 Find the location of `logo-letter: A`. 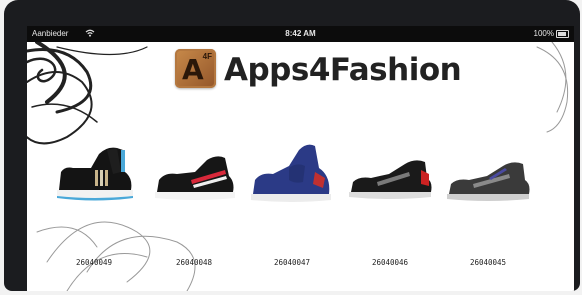

logo-letter: A is located at coordinates (193, 69).